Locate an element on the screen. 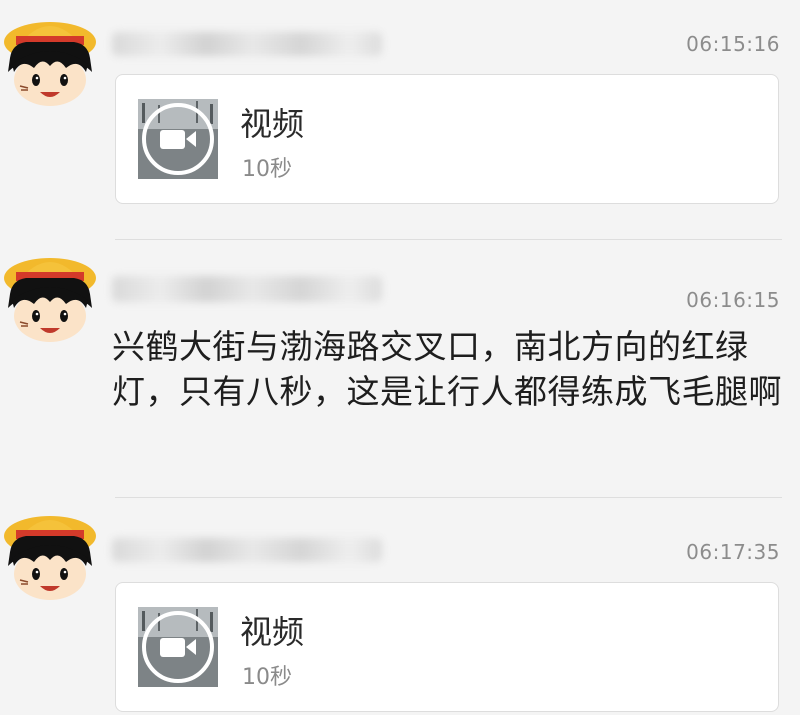  message-timestamp: 06:16:15 is located at coordinates (733, 300).